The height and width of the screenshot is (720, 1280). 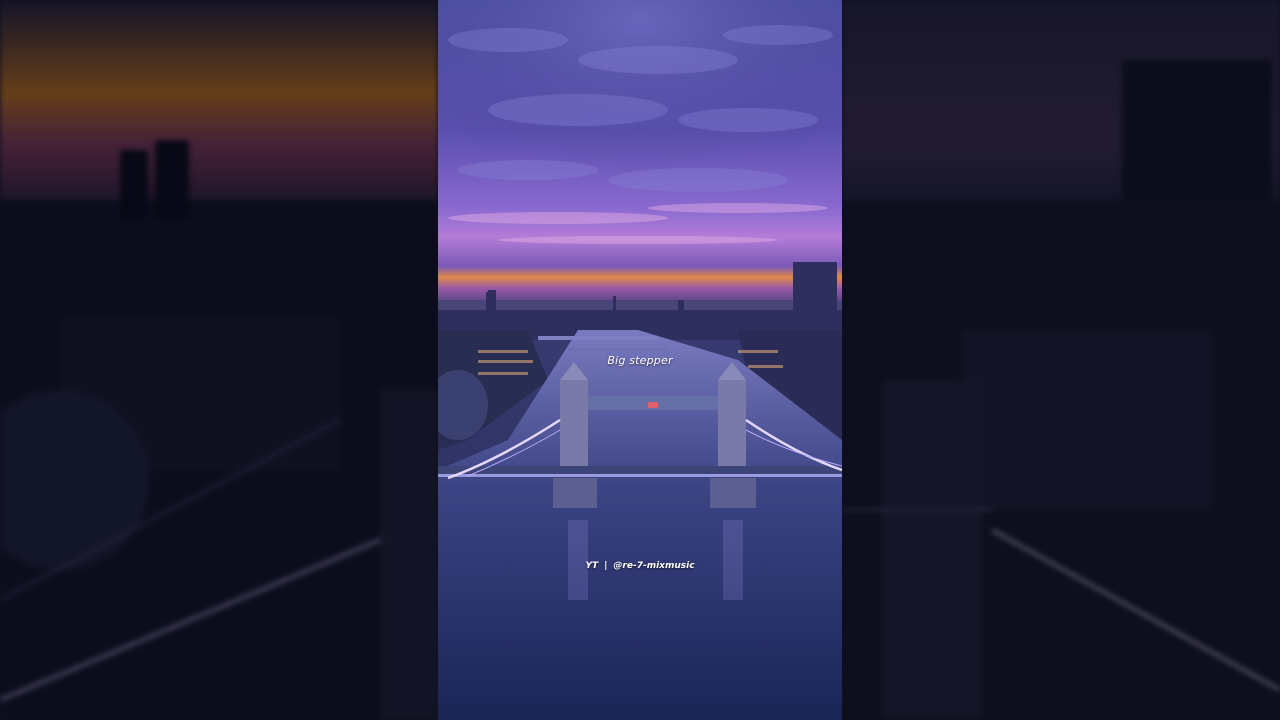 I want to click on channel-credit: YT | @re-7-mixmusic, so click(x=640, y=566).